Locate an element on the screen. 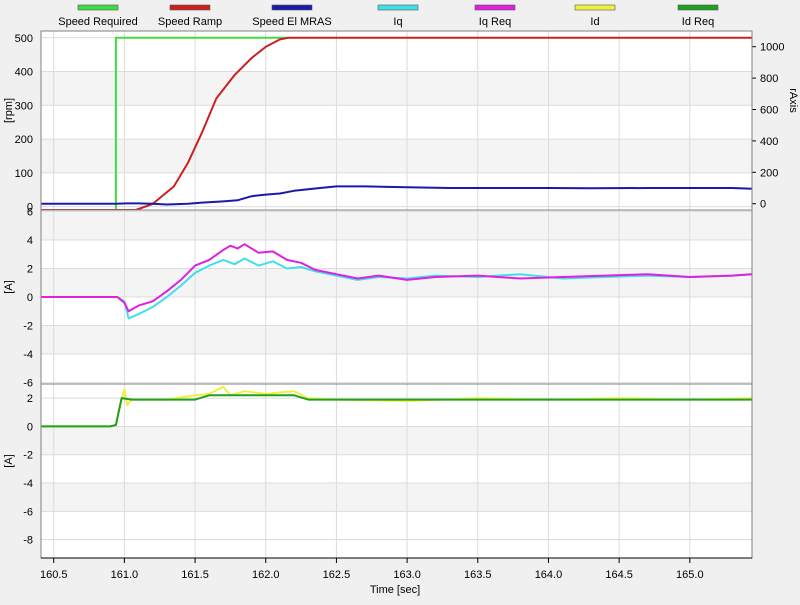 The image size is (800, 605). x-tick-label-8: 164.5 is located at coordinates (619, 575).